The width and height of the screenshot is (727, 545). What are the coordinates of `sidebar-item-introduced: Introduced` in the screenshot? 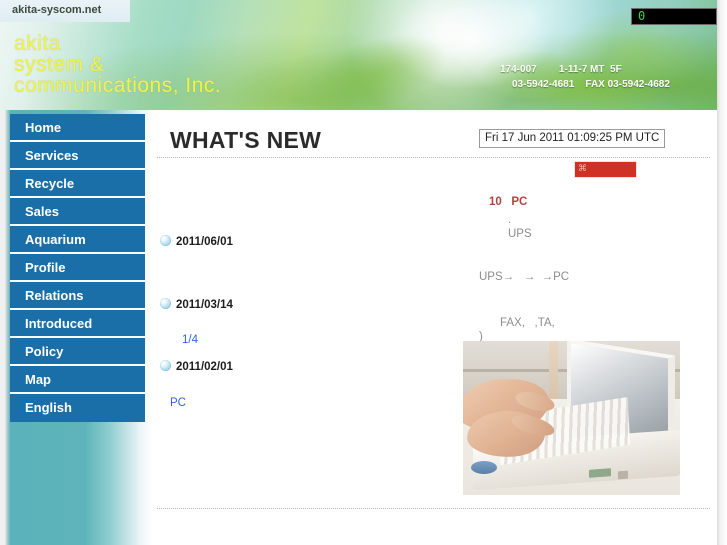 It's located at (77, 324).